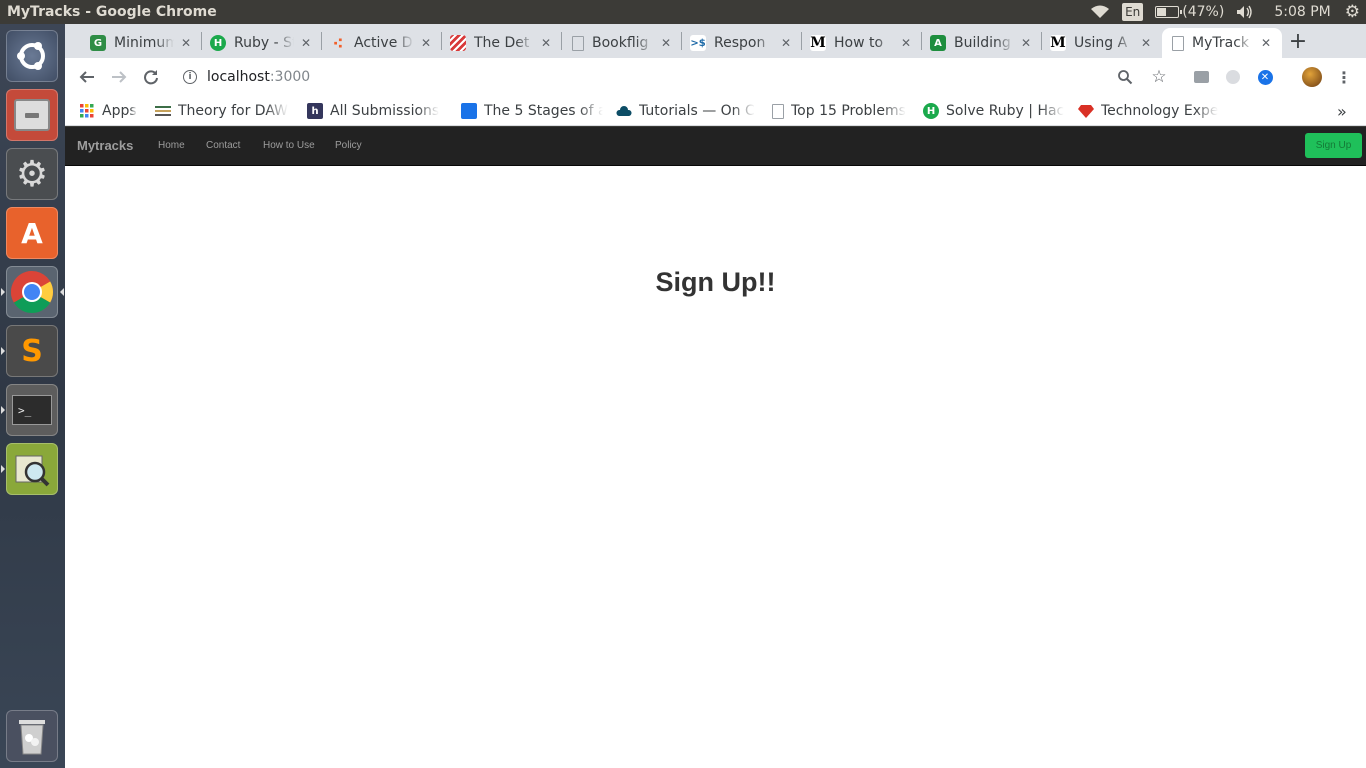  I want to click on ubuntu-software-icon: A, so click(32, 233).